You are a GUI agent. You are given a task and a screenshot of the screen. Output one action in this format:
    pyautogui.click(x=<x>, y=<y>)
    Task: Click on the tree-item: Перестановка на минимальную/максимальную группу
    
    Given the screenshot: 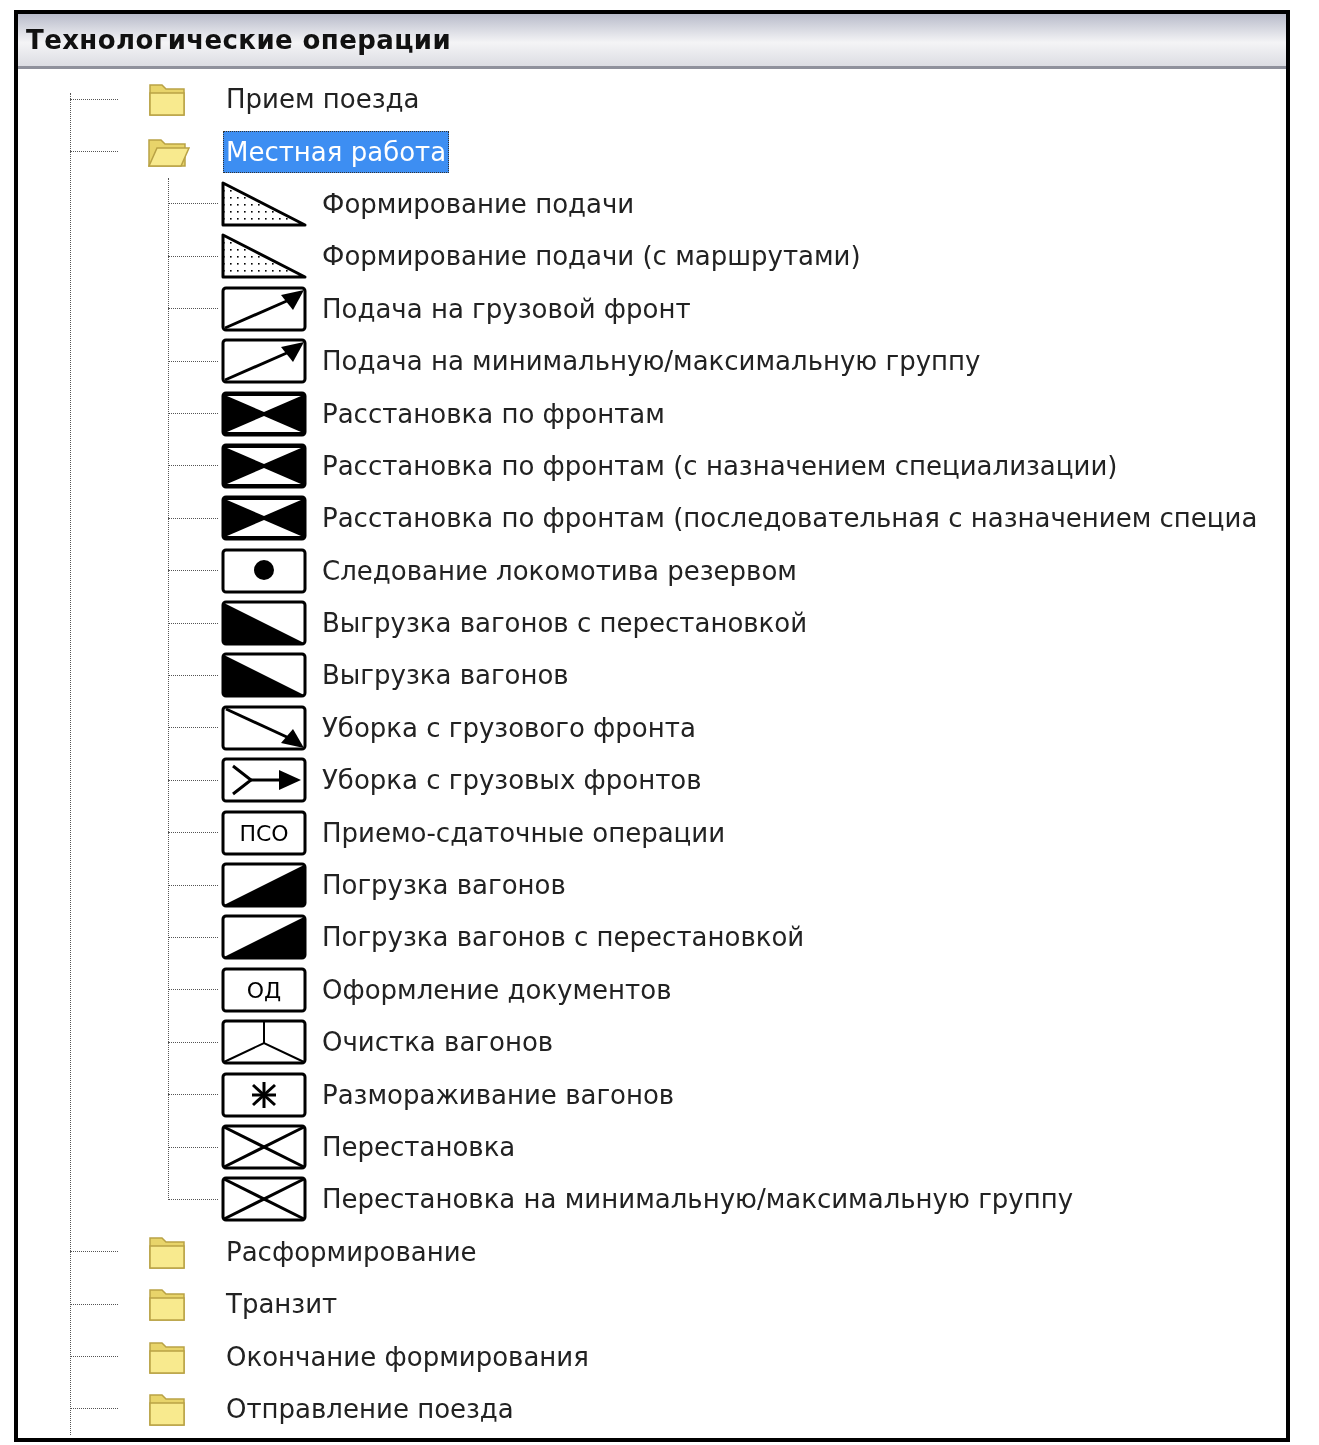 What is the action you would take?
    pyautogui.click(x=698, y=1199)
    